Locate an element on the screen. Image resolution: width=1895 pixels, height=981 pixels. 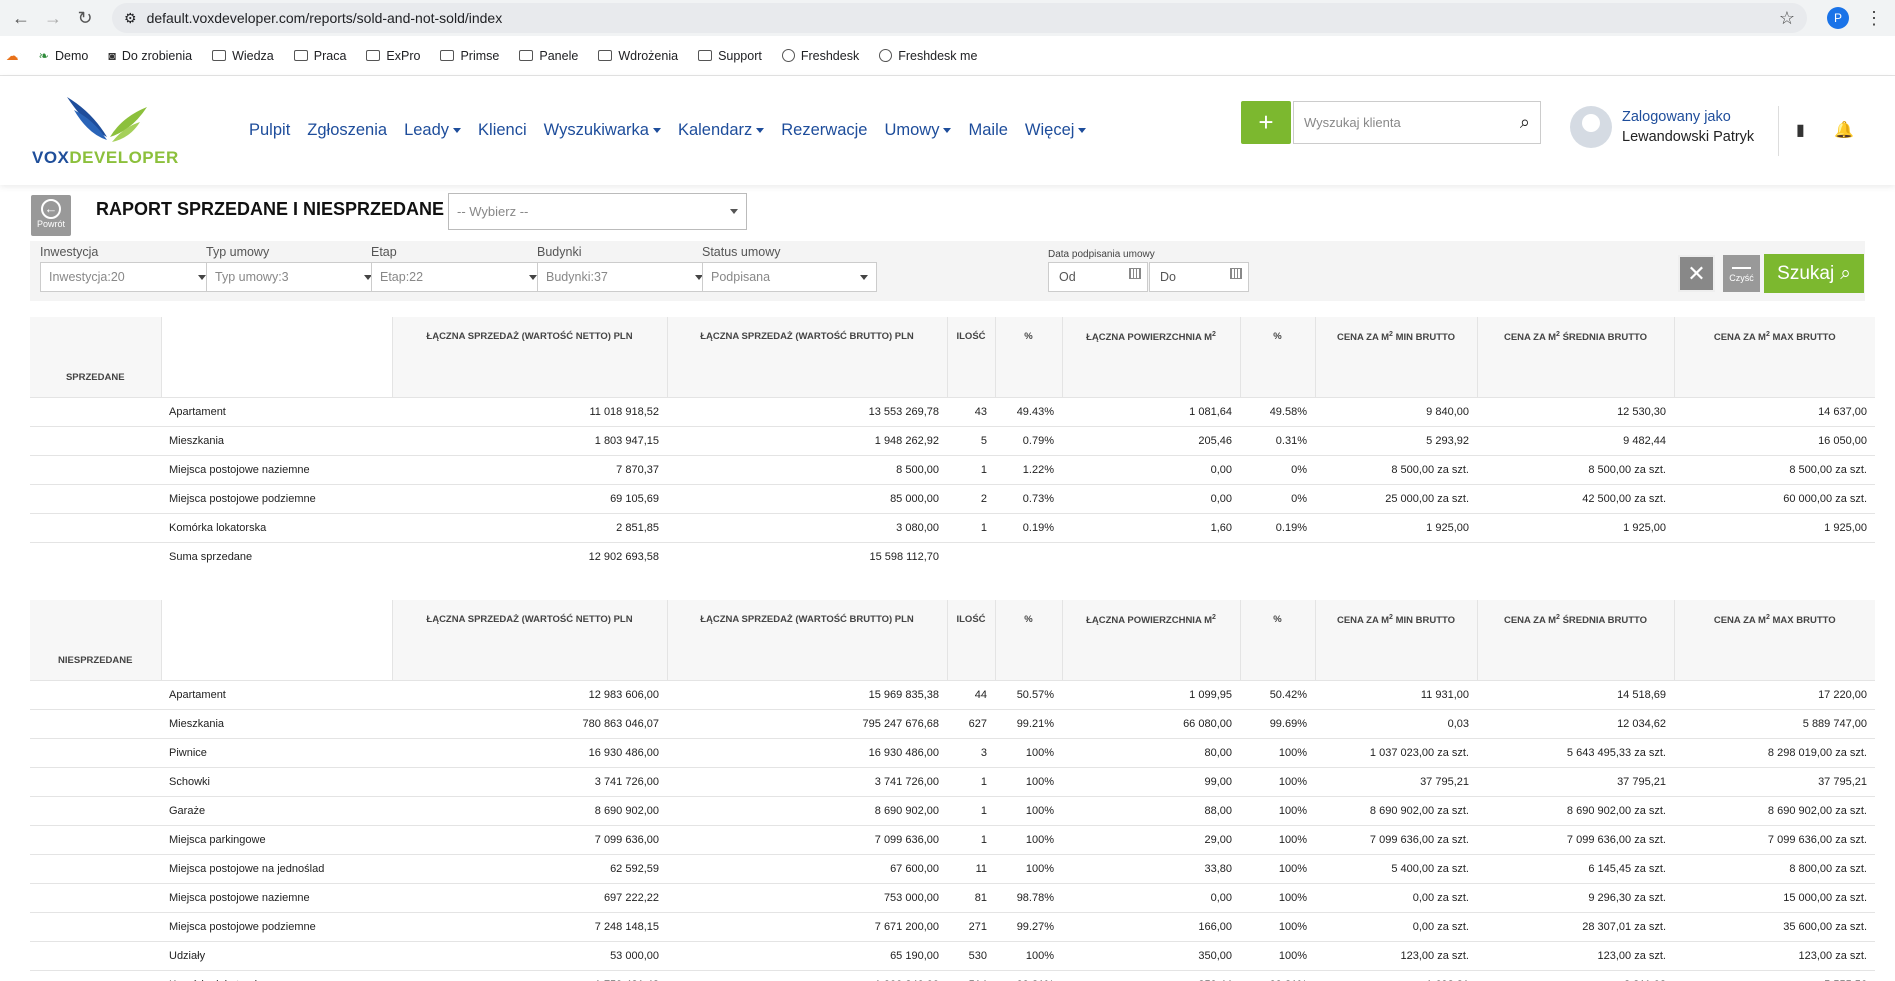
reload-icon: ↻ is located at coordinates (85, 18).